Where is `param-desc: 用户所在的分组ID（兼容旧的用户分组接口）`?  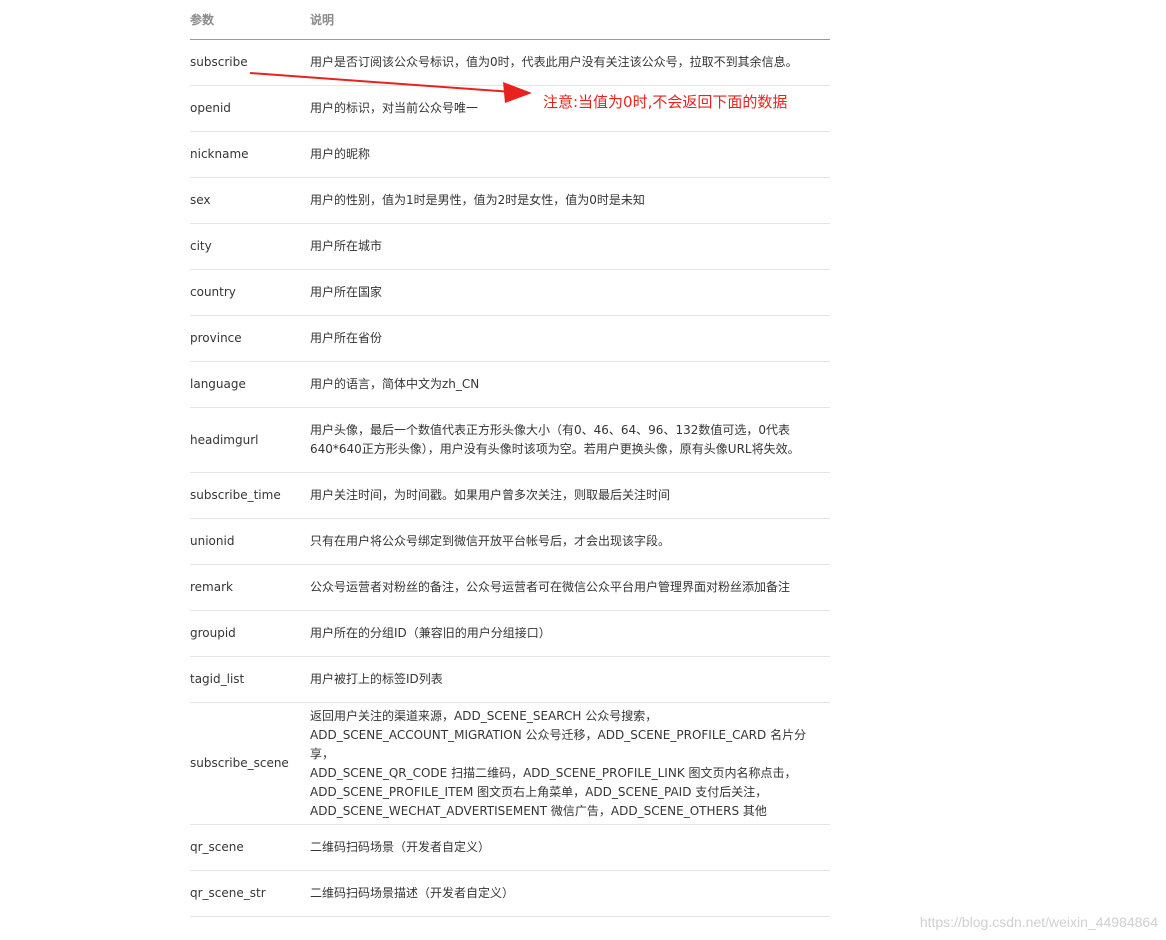
param-desc: 用户所在的分组ID（兼容旧的用户分组接口） is located at coordinates (430, 633).